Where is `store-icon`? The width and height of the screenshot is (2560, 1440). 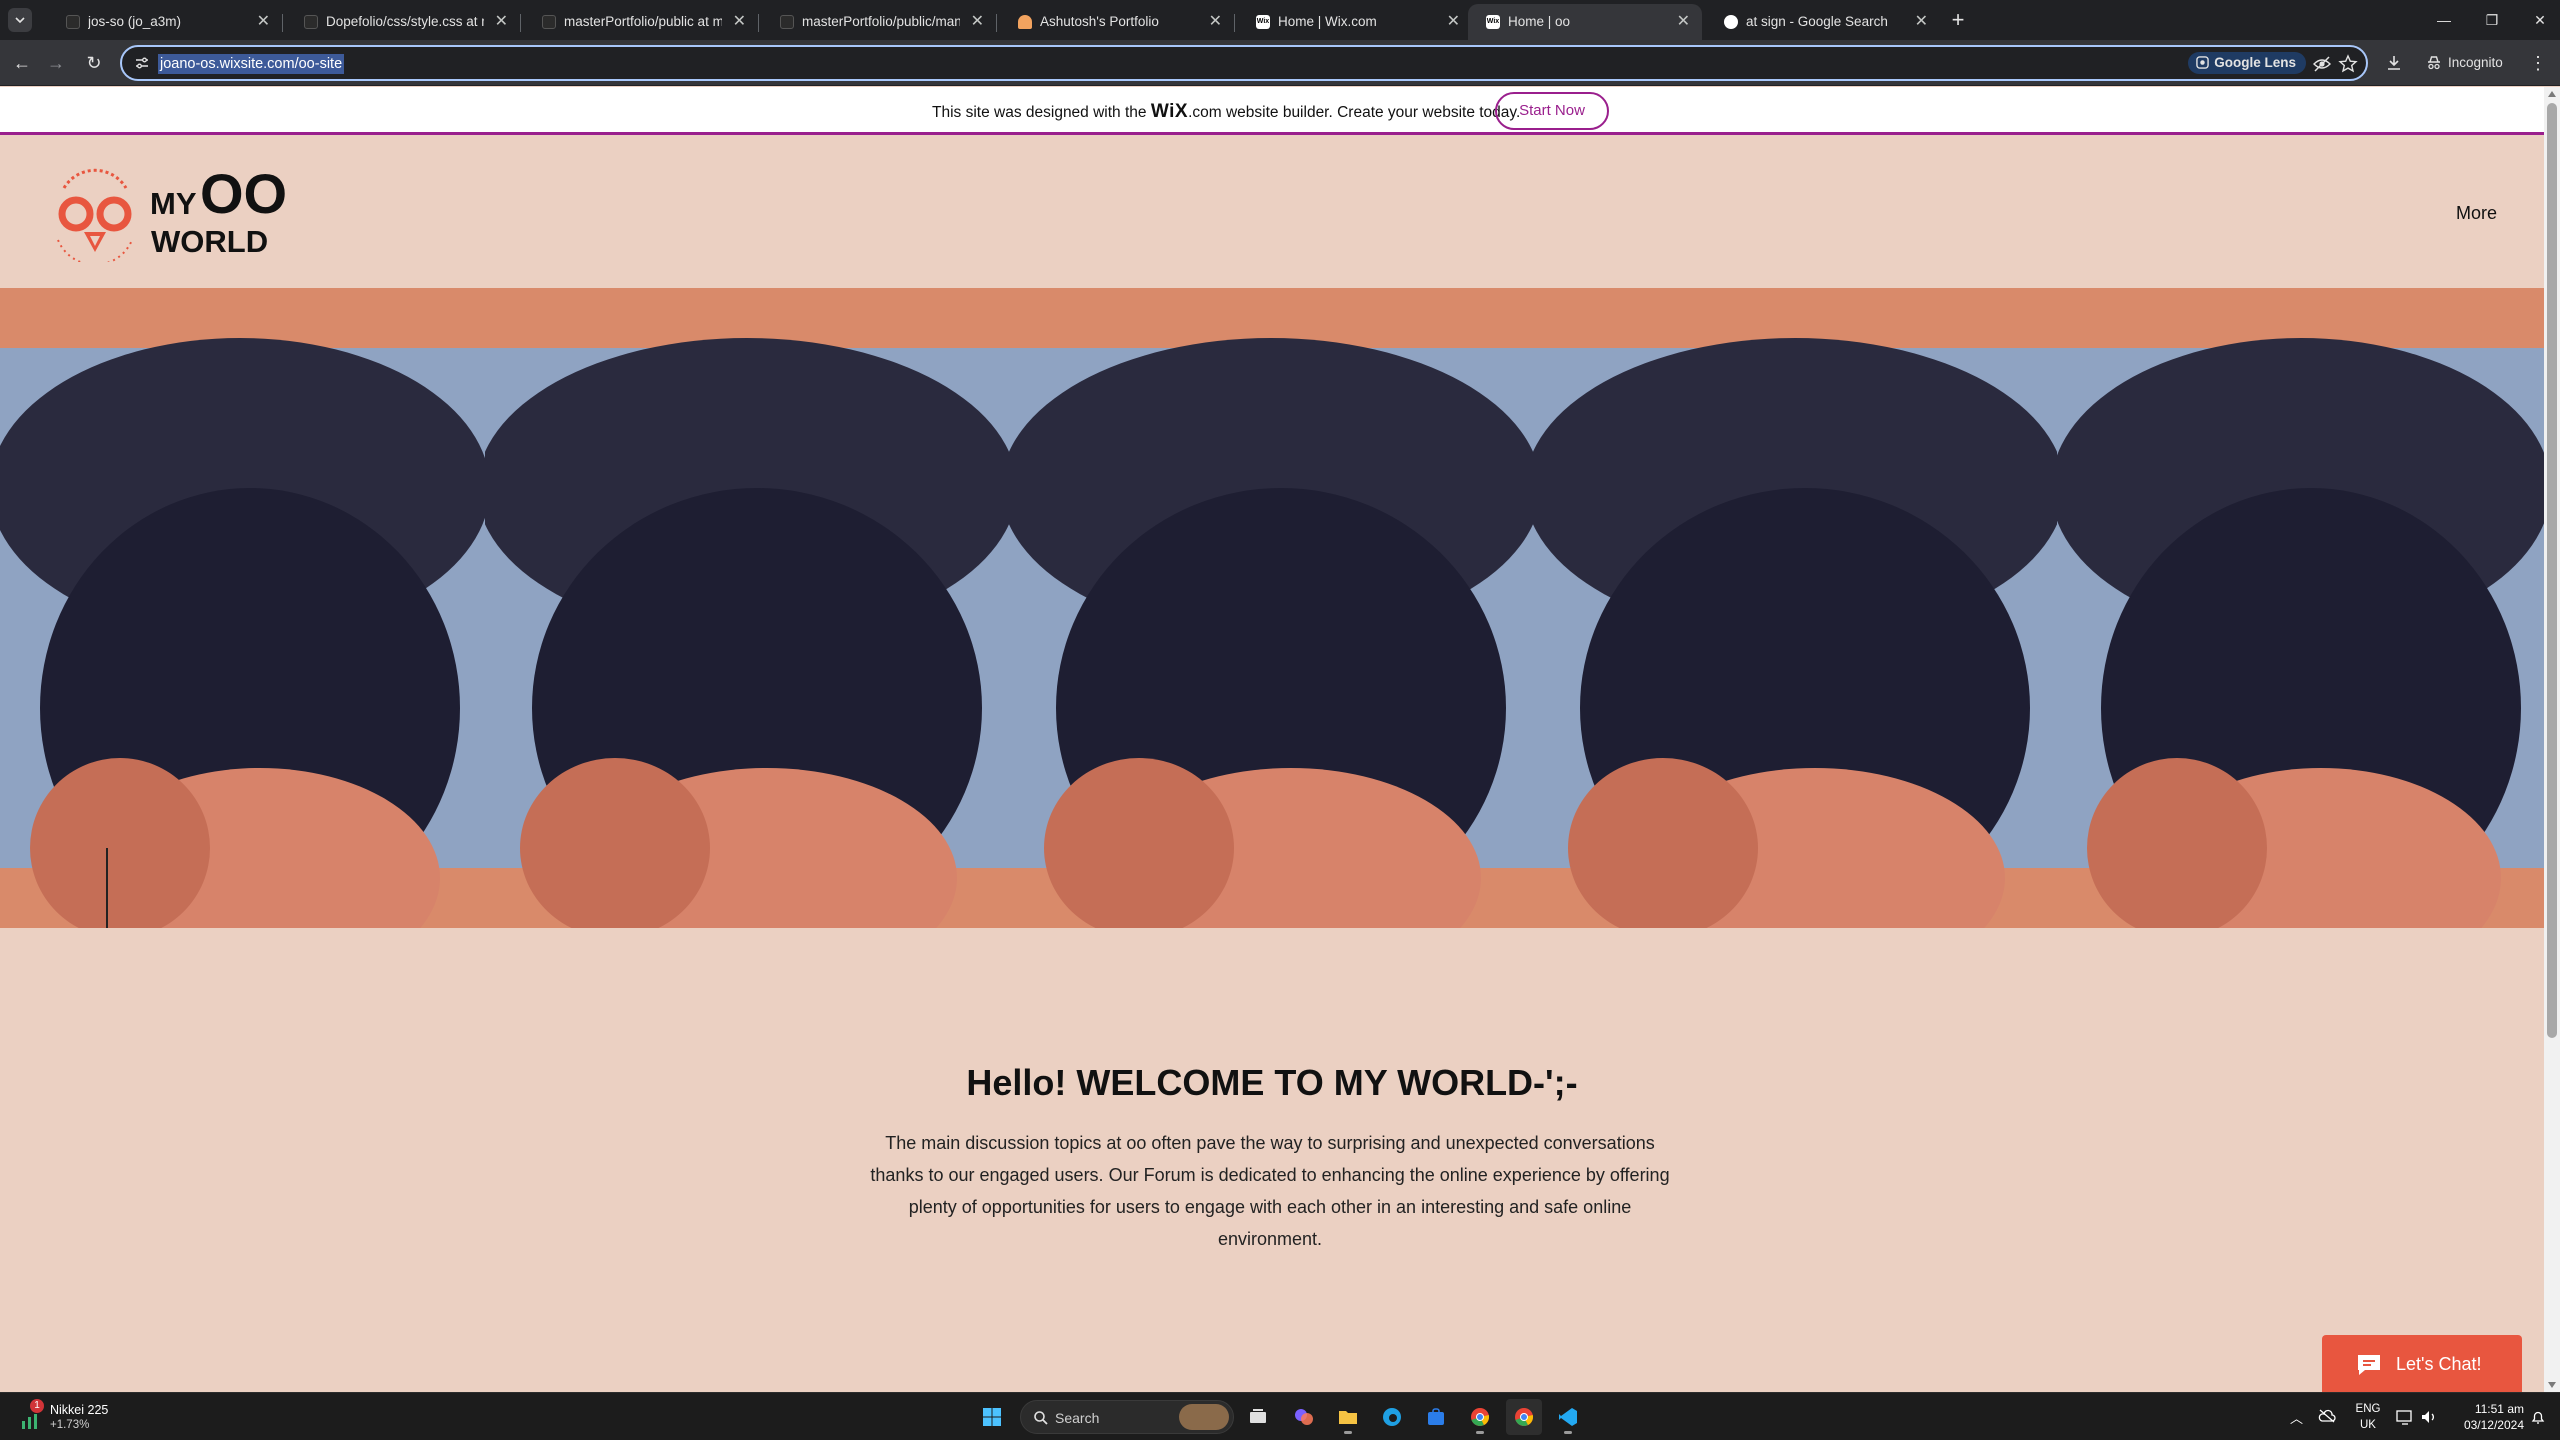
store-icon is located at coordinates (1436, 1416).